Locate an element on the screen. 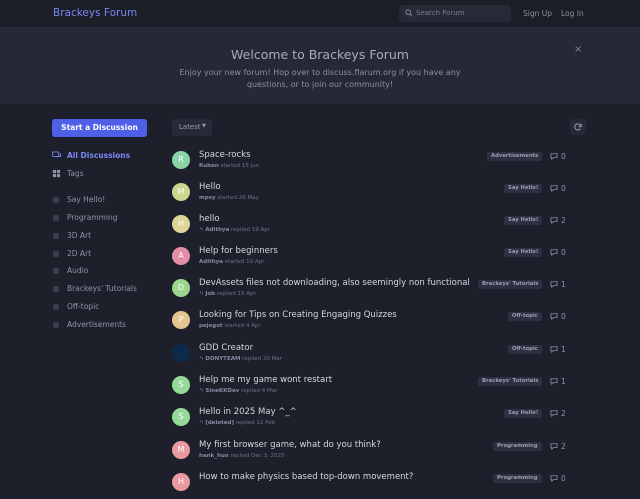  comments-icon is located at coordinates (56, 154).